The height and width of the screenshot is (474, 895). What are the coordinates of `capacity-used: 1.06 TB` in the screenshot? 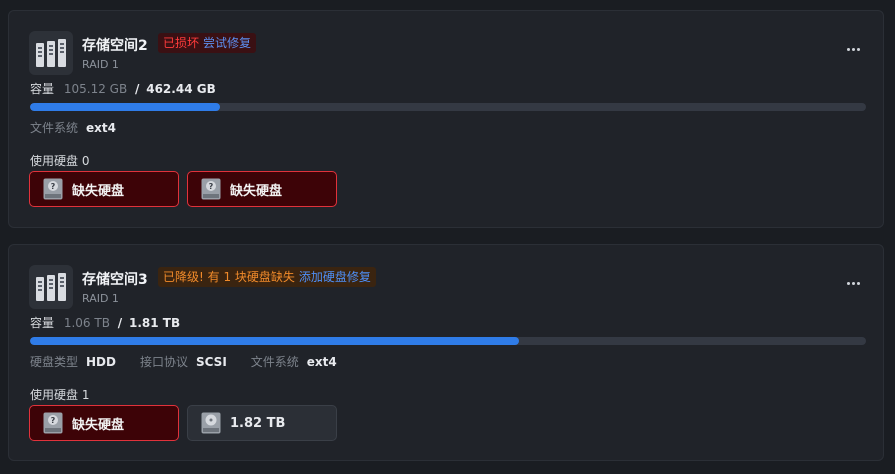 It's located at (86, 323).